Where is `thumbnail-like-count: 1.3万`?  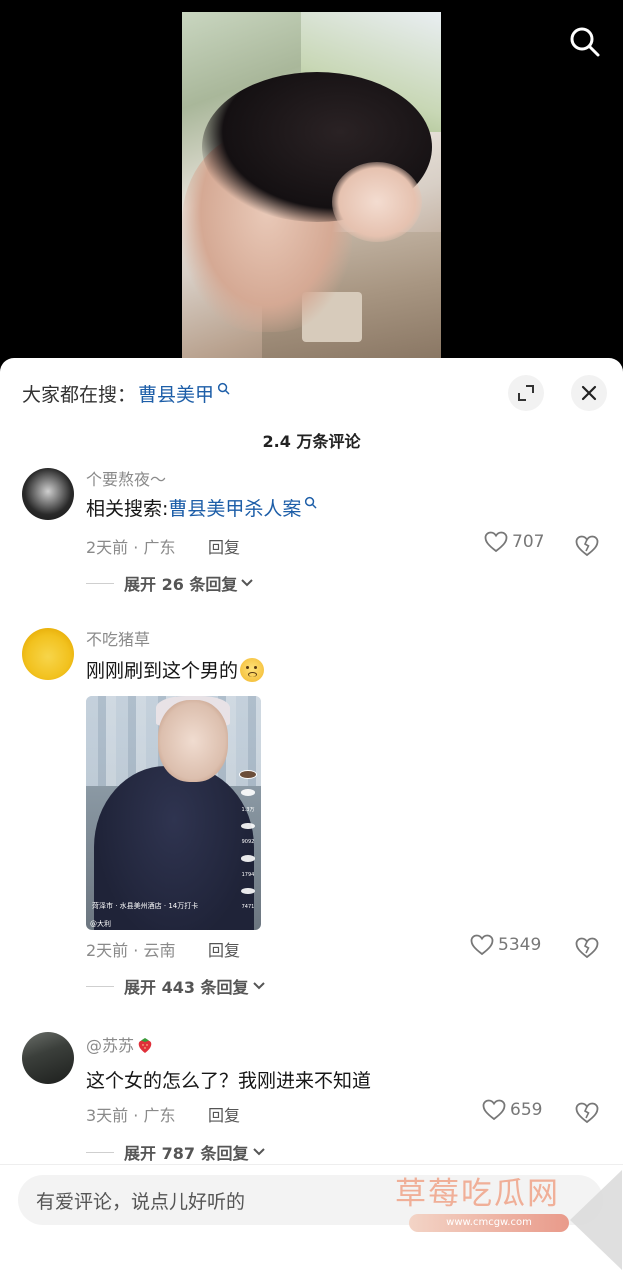
thumbnail-like-count: 1.3万 is located at coordinates (248, 809).